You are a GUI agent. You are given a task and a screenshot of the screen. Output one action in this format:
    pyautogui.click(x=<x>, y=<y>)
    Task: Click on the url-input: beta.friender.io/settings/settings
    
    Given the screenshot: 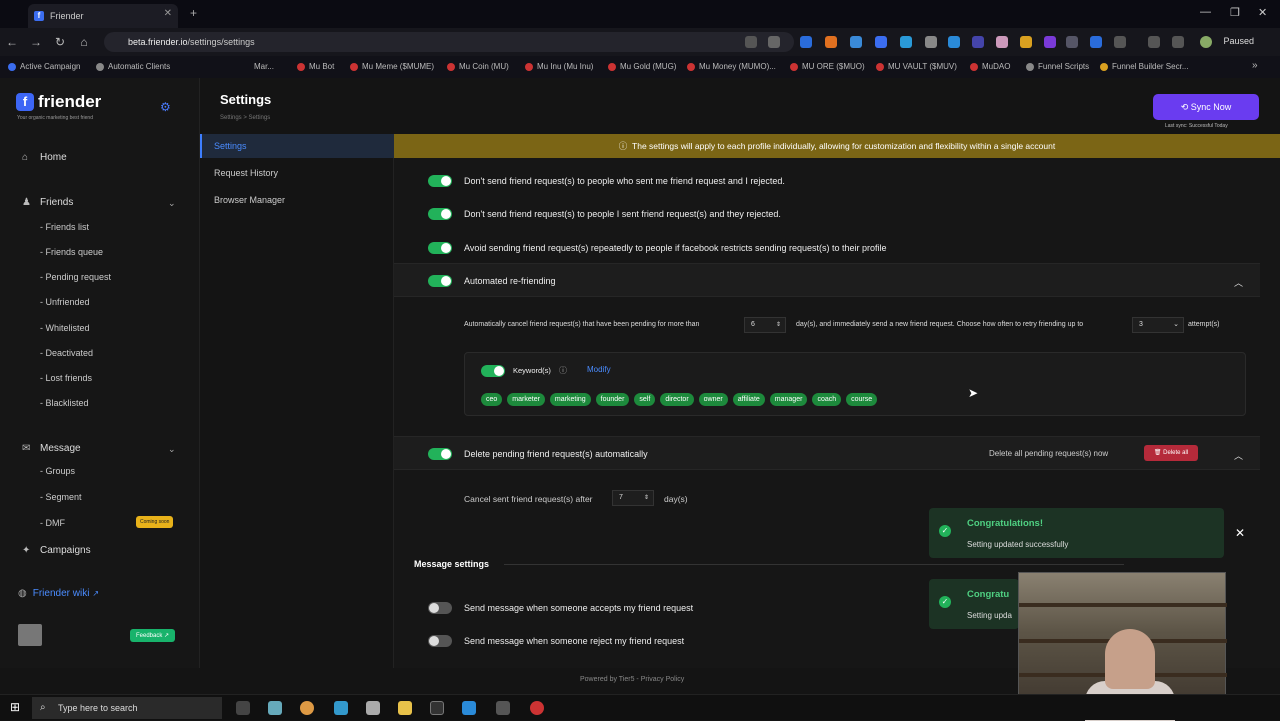 What is the action you would take?
    pyautogui.click(x=449, y=42)
    